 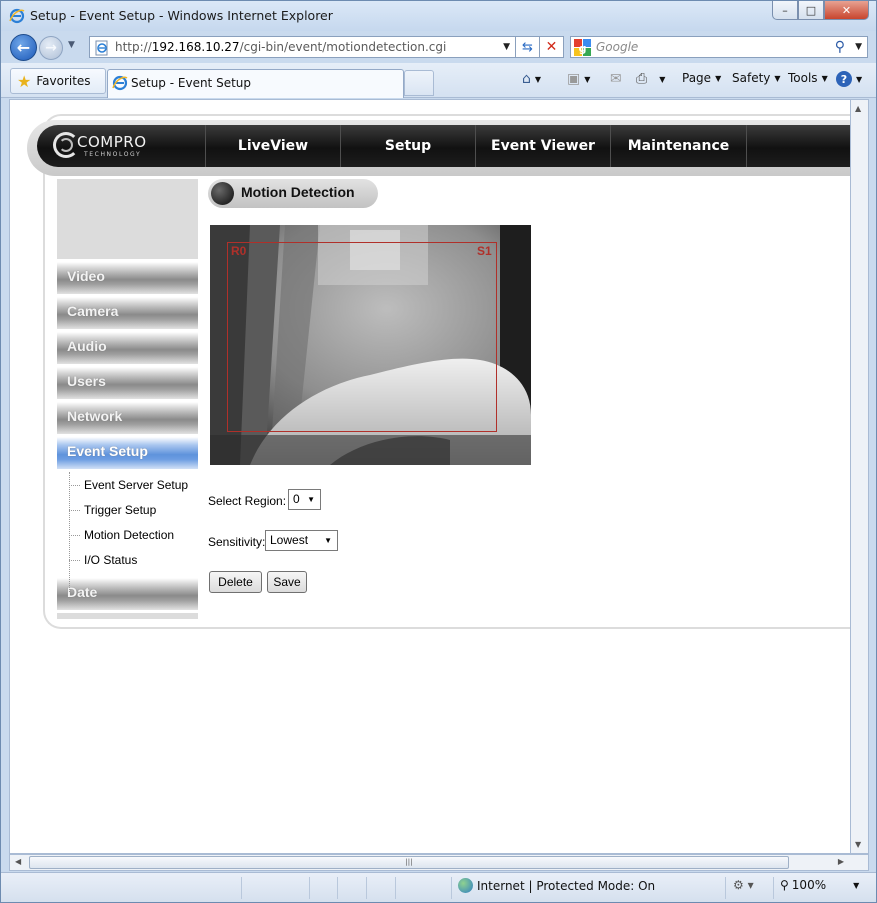 I want to click on nav-tab-setup: Setup, so click(x=407, y=146).